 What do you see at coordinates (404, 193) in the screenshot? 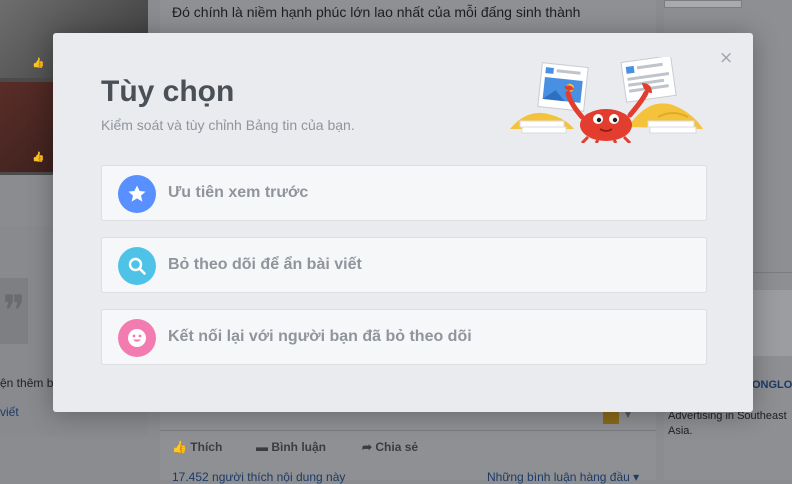
I see `option-see-first: Ưu tiên xem trước` at bounding box center [404, 193].